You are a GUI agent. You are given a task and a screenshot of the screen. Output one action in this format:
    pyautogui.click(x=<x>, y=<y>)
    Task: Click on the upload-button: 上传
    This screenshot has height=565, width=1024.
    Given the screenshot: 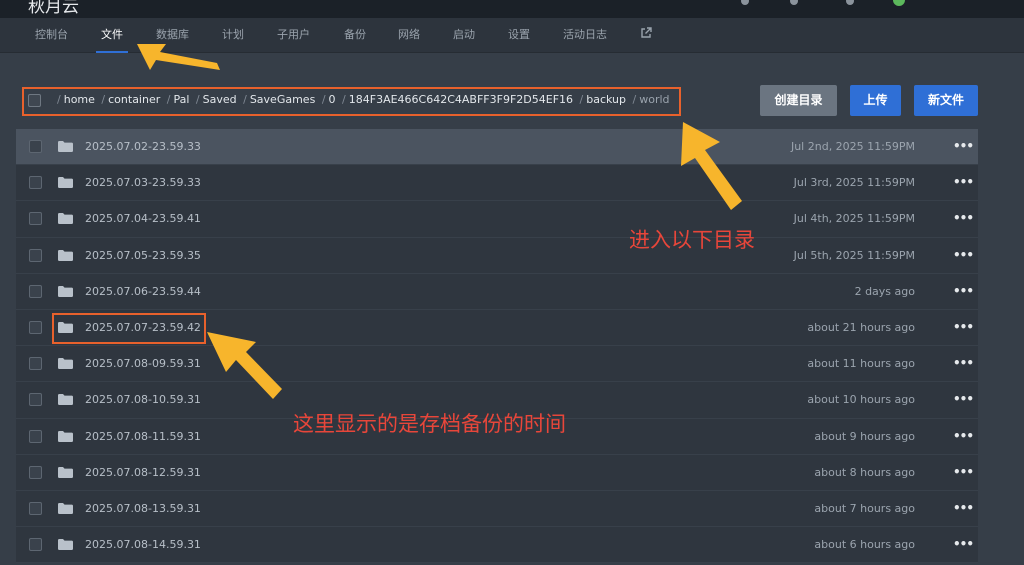 What is the action you would take?
    pyautogui.click(x=875, y=100)
    